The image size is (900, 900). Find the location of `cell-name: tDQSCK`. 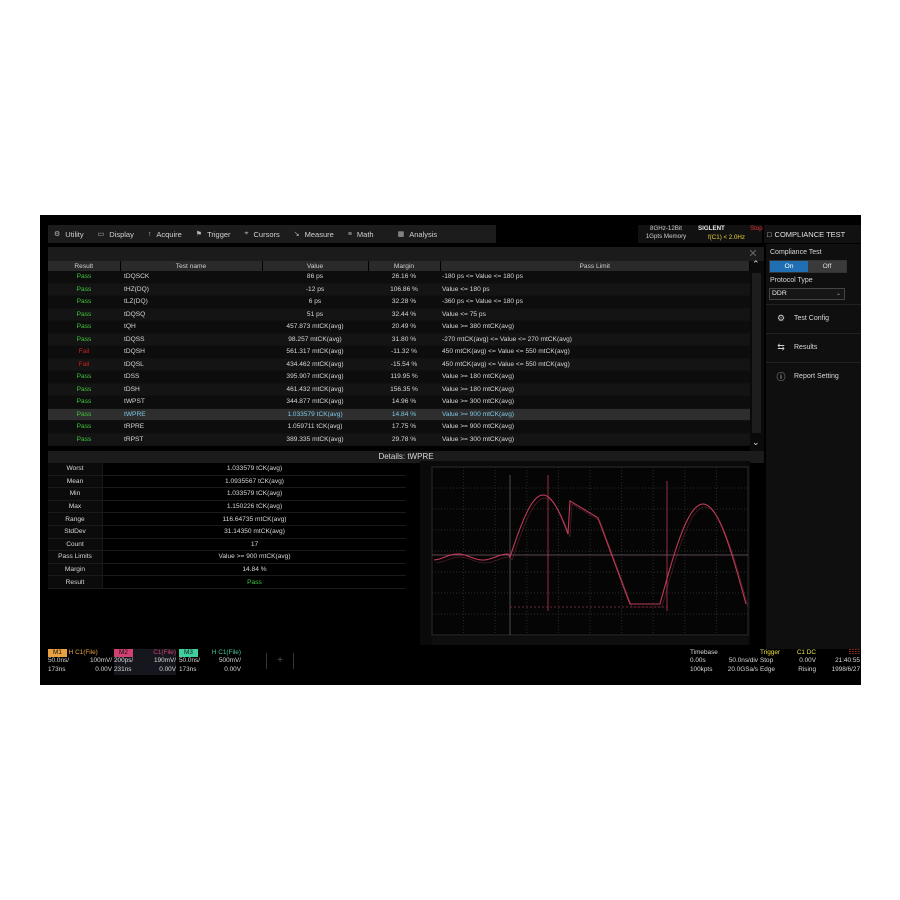

cell-name: tDQSCK is located at coordinates (191, 277).